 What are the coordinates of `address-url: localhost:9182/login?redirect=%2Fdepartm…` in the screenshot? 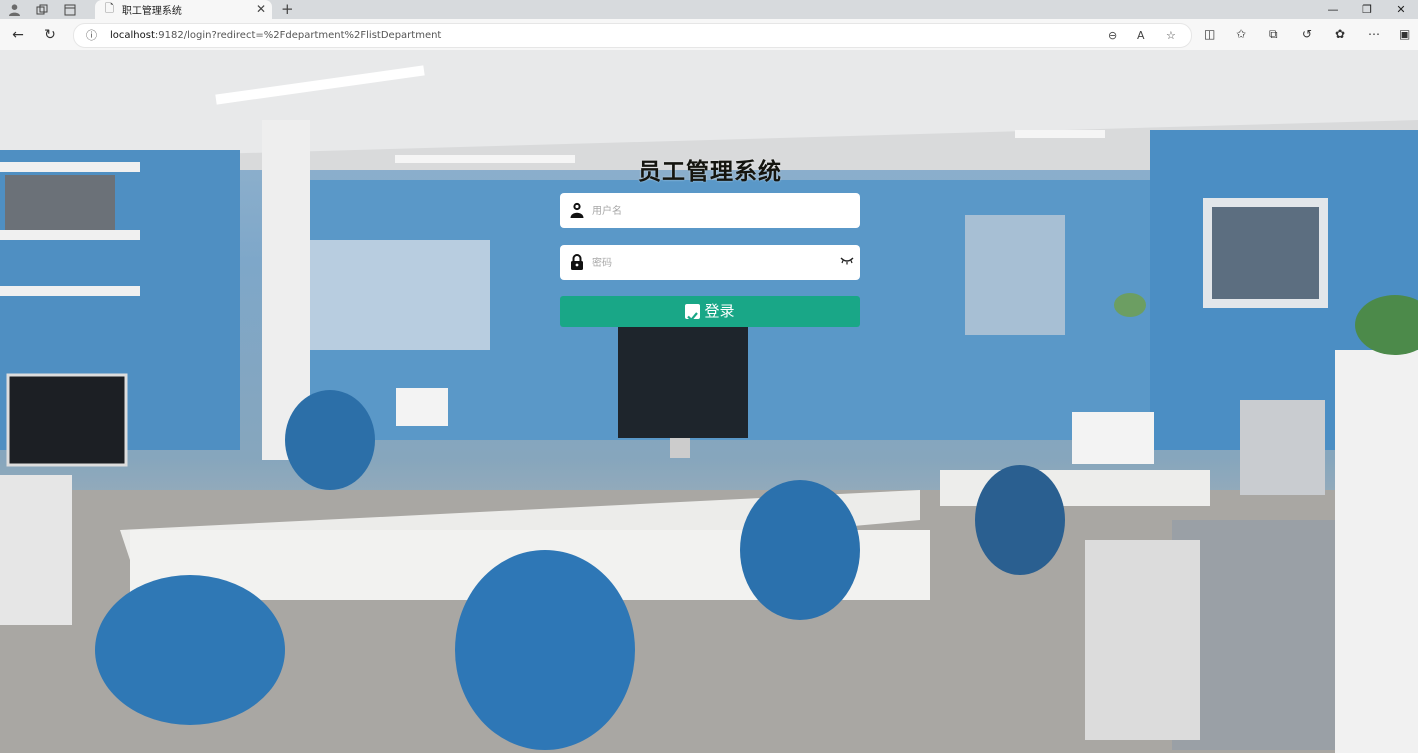 It's located at (275, 35).